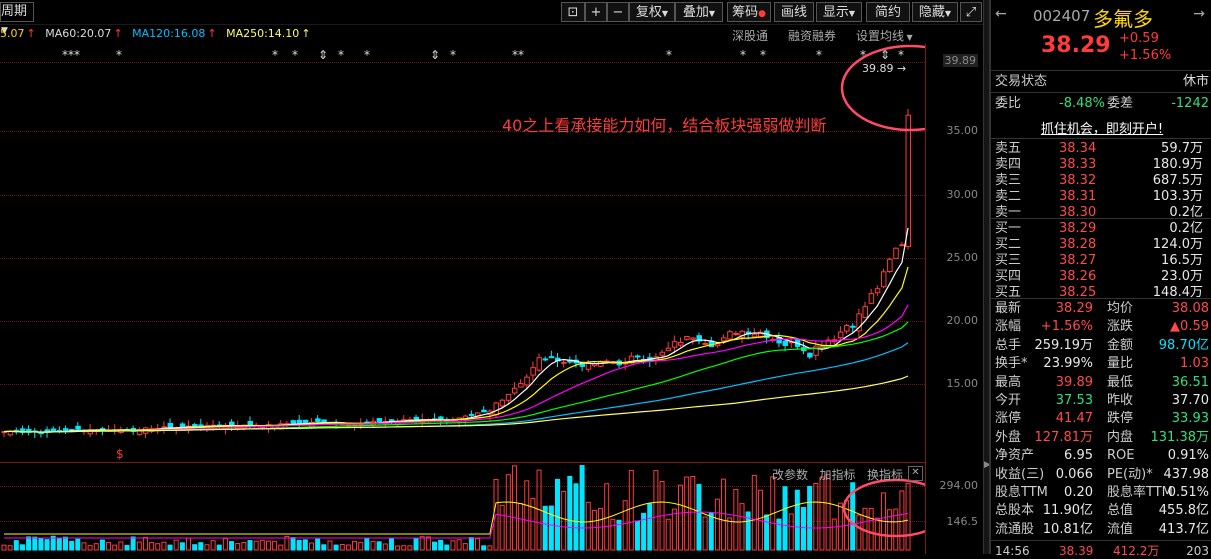  Describe the element at coordinates (1099, 276) in the screenshot. I see `order-level-row: 买四 38.26 23.0万` at that location.